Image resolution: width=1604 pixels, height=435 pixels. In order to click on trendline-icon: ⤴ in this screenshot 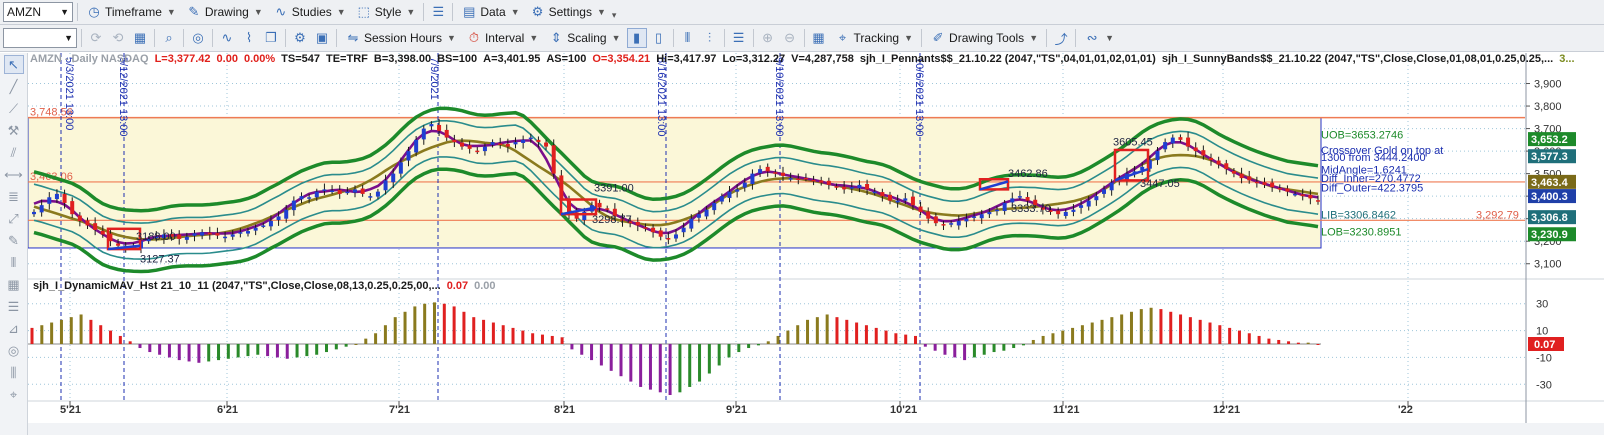, I will do `click(1061, 38)`.